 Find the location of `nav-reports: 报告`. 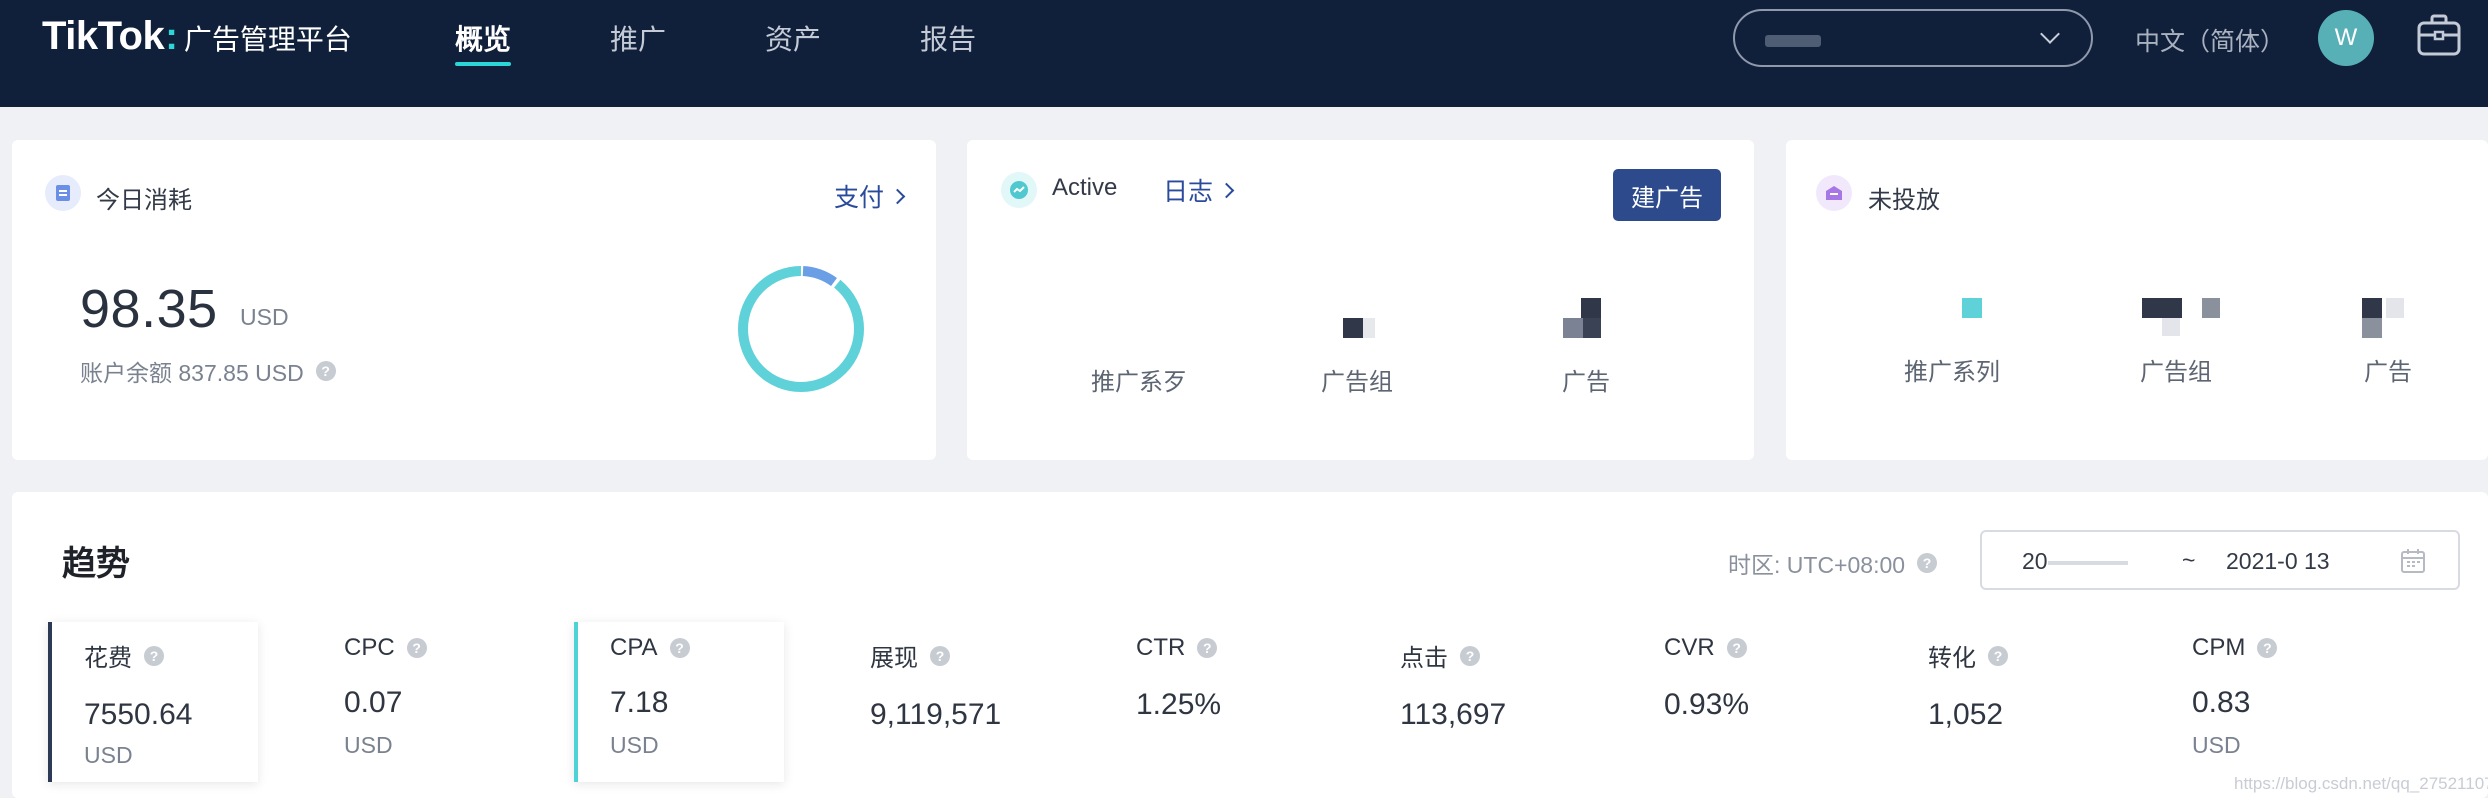

nav-reports: 报告 is located at coordinates (948, 38).